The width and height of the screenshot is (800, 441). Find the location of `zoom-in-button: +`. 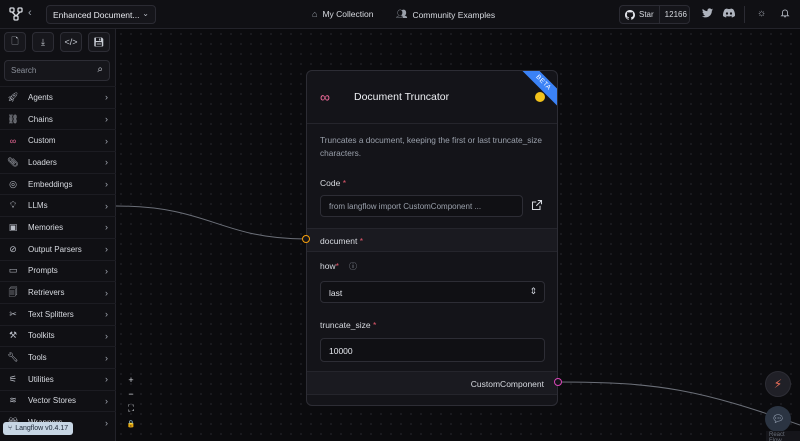

zoom-in-button: + is located at coordinates (131, 379).